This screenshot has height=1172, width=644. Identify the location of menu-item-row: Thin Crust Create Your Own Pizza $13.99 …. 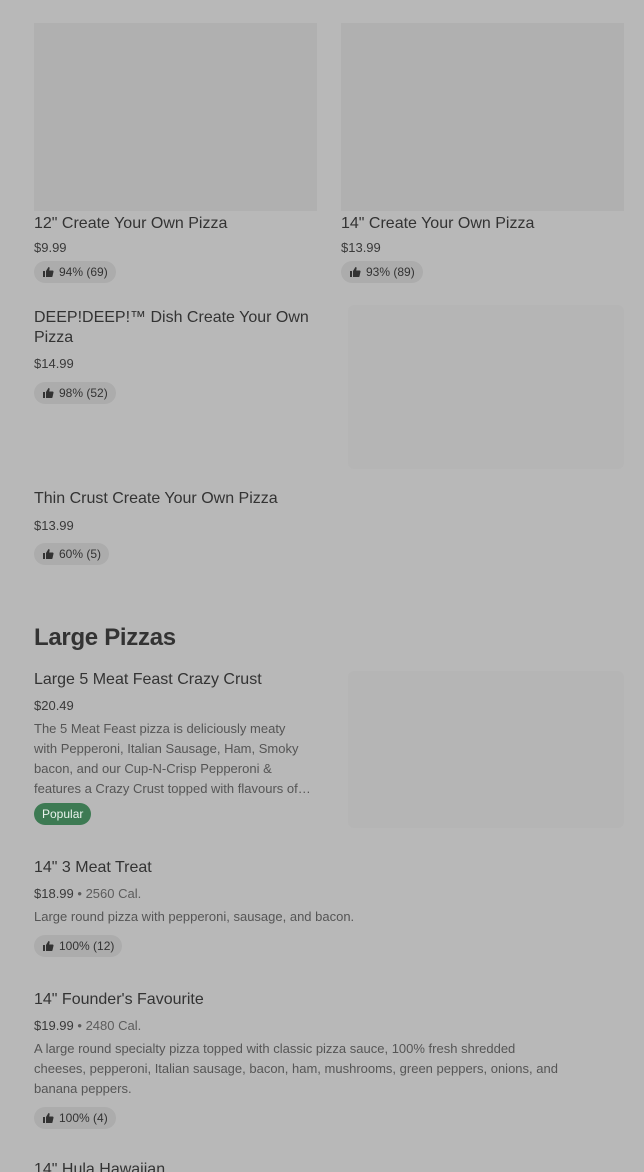
(329, 530).